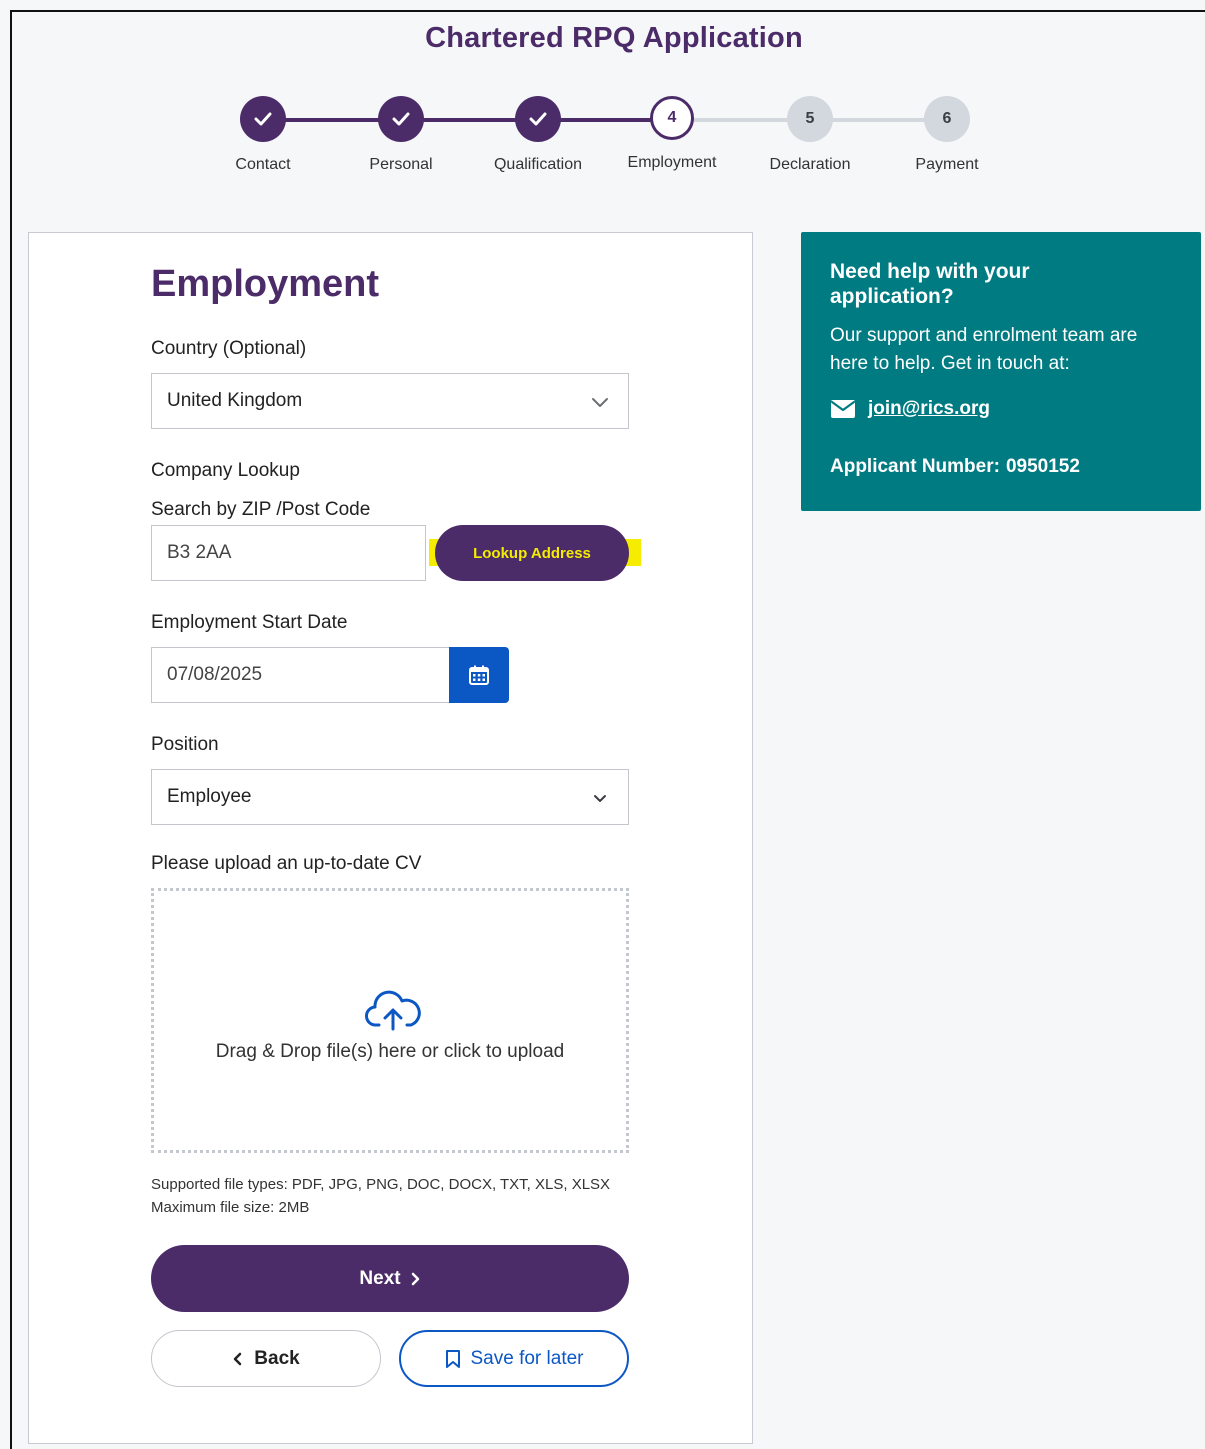 The width and height of the screenshot is (1205, 1449). I want to click on chevron-right-icon, so click(415, 1278).